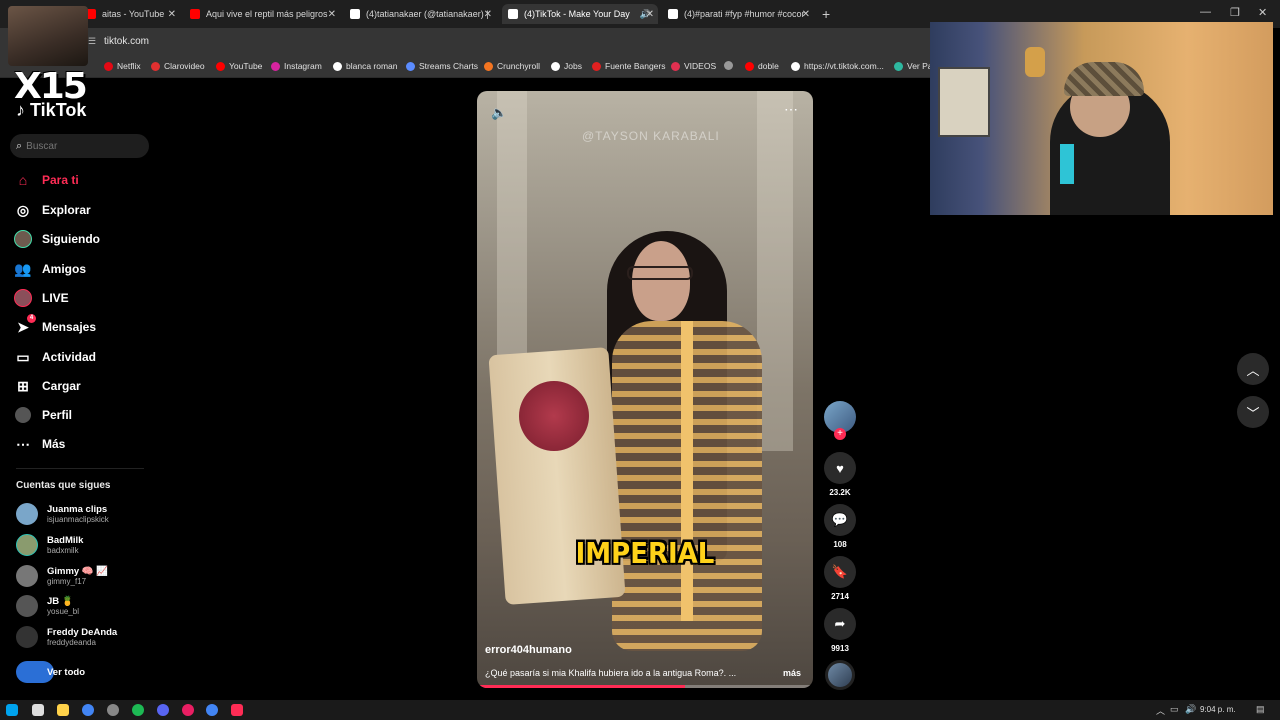  Describe the element at coordinates (130, 14) in the screenshot. I see `browser-tab: aitas - YouTube ✕` at that location.